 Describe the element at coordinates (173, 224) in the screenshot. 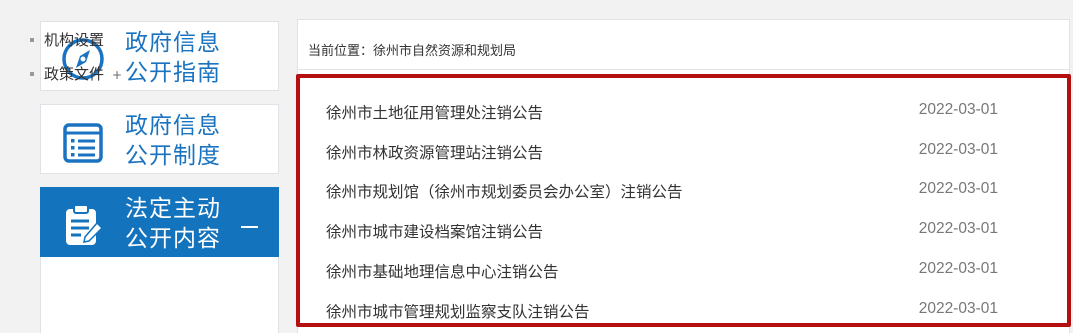

I see `sidebar-card-label: 法定主动 公开内容` at that location.